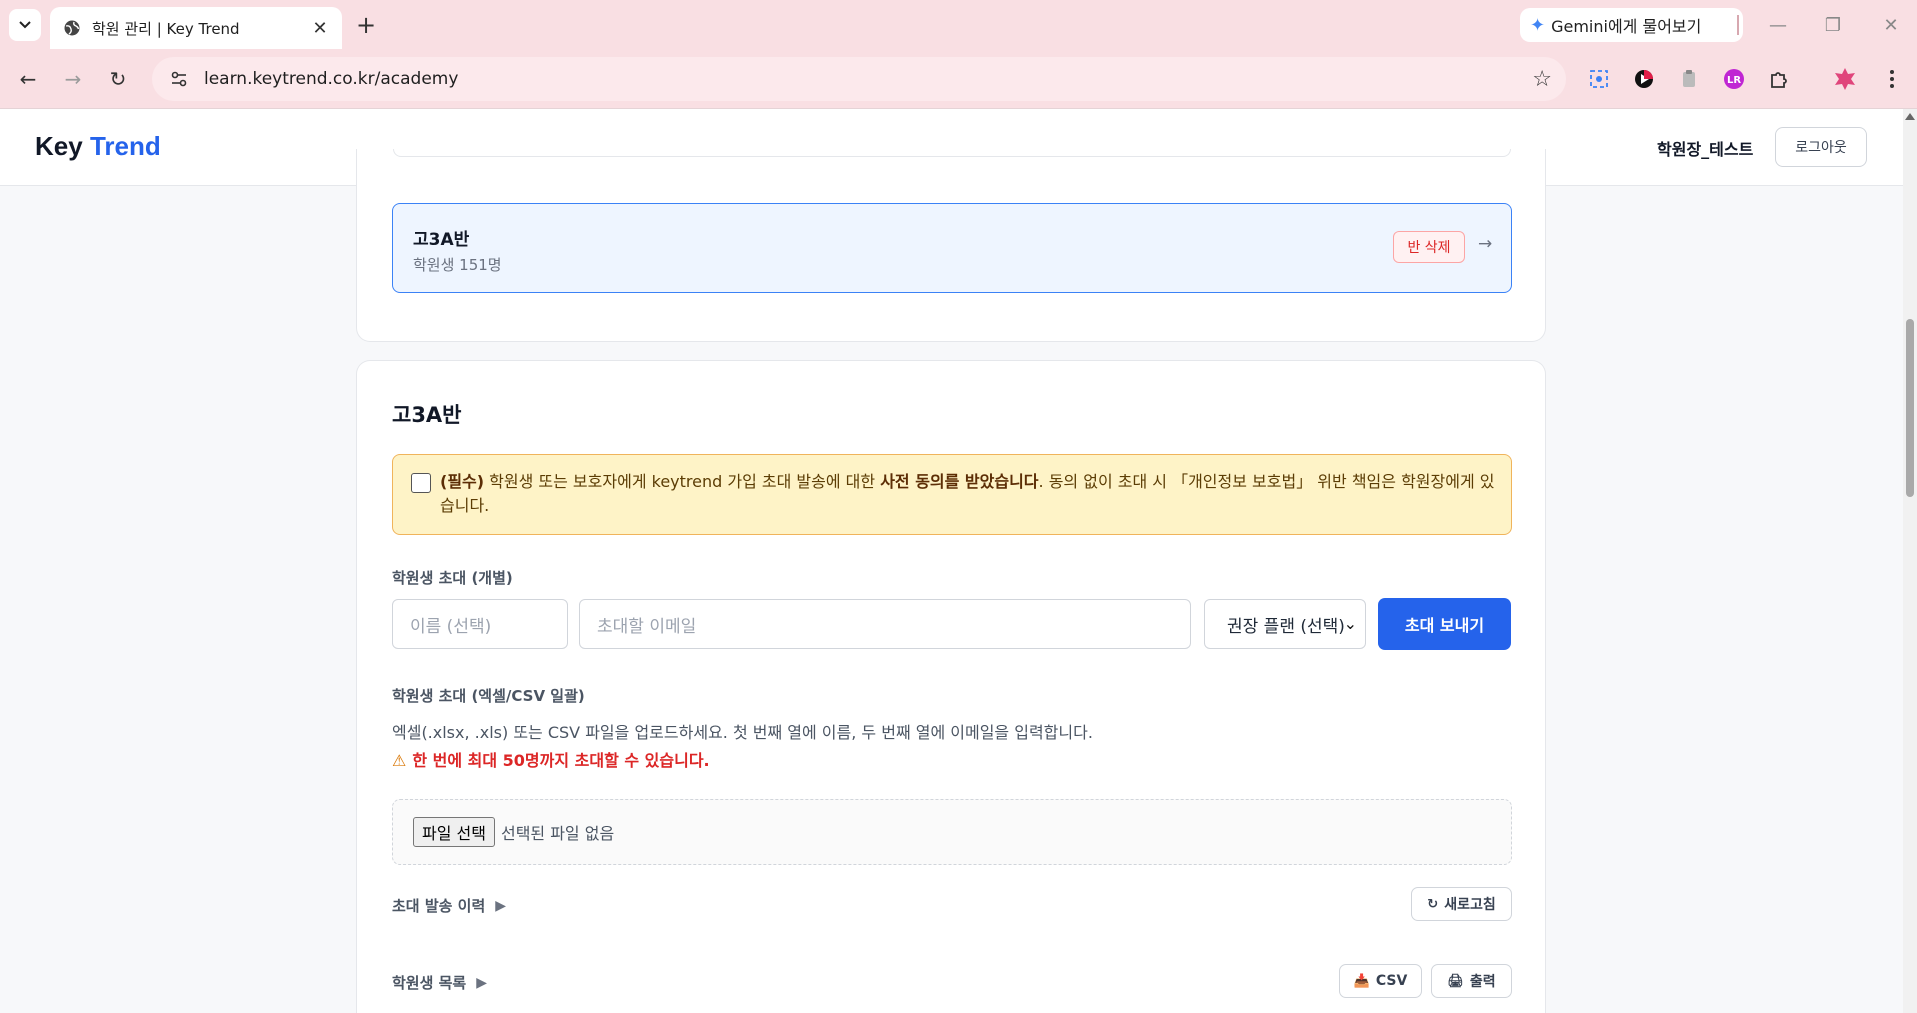 The height and width of the screenshot is (1013, 1917). I want to click on file-select-button: 파일 선택, so click(454, 832).